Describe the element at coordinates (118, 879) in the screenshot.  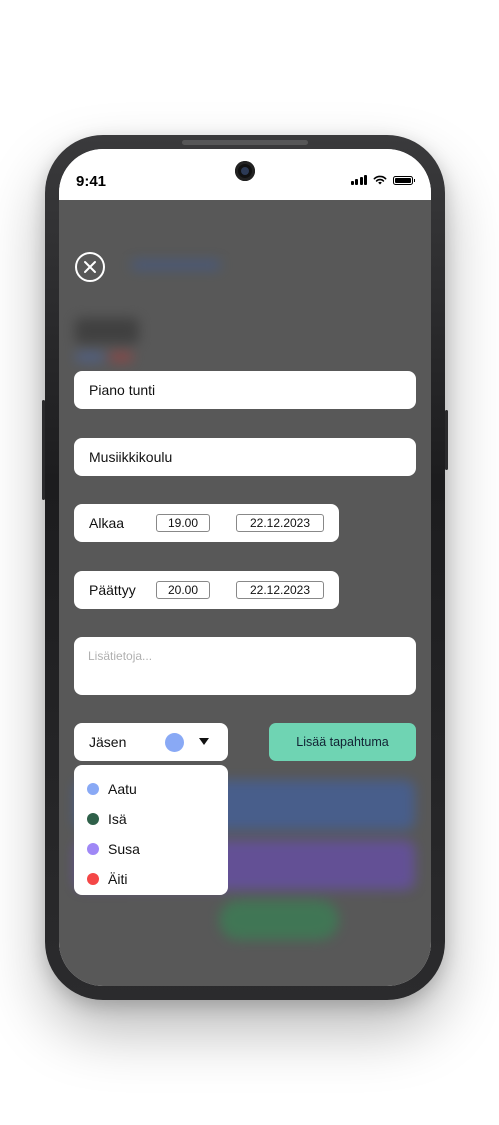
I see `member-option-label: Äiti` at that location.